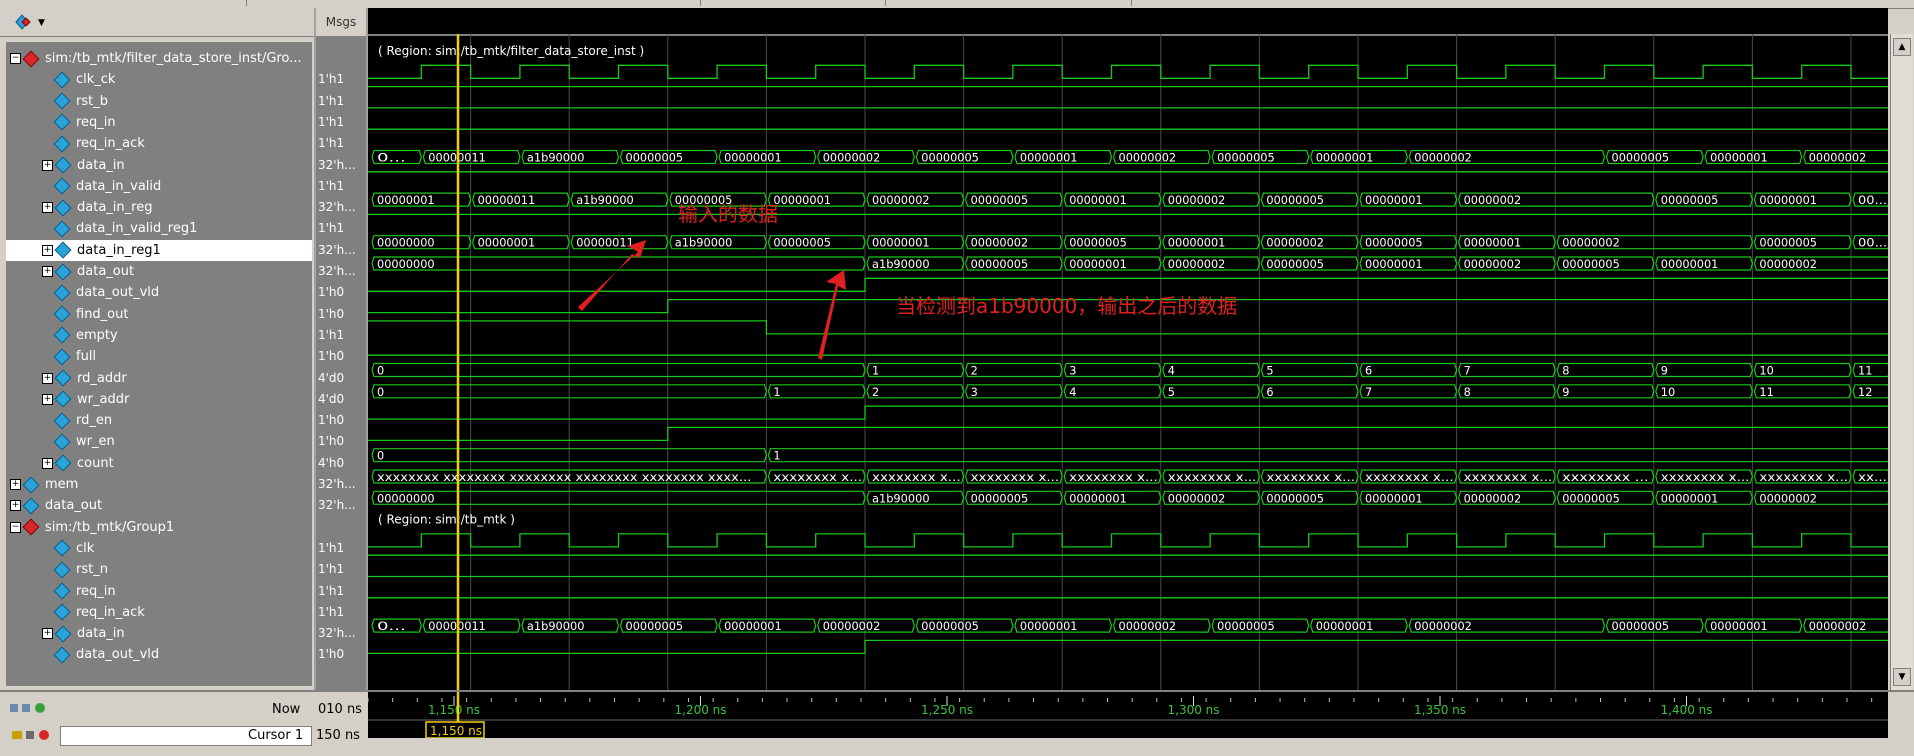  I want to click on bus-value-label: 00000000, so click(406, 264).